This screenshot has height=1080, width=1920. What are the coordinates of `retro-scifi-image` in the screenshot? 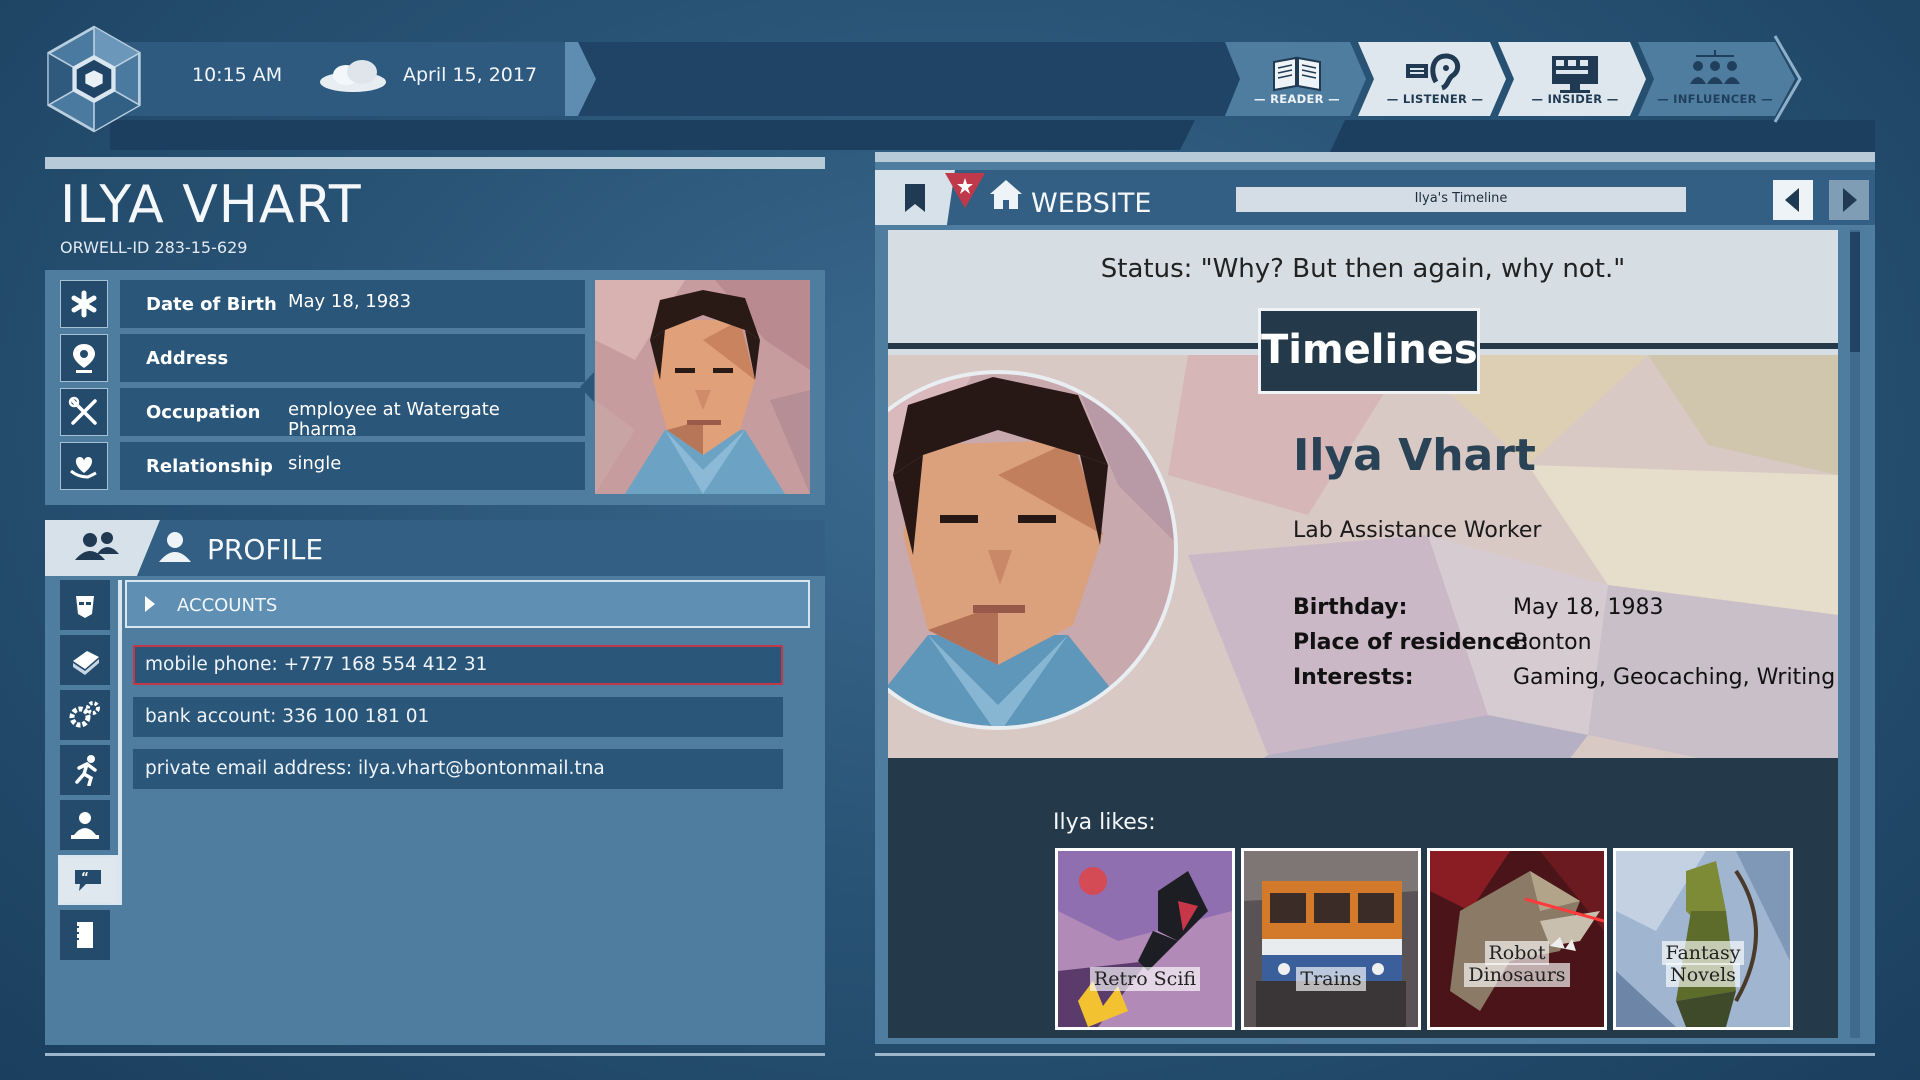 It's located at (1145, 939).